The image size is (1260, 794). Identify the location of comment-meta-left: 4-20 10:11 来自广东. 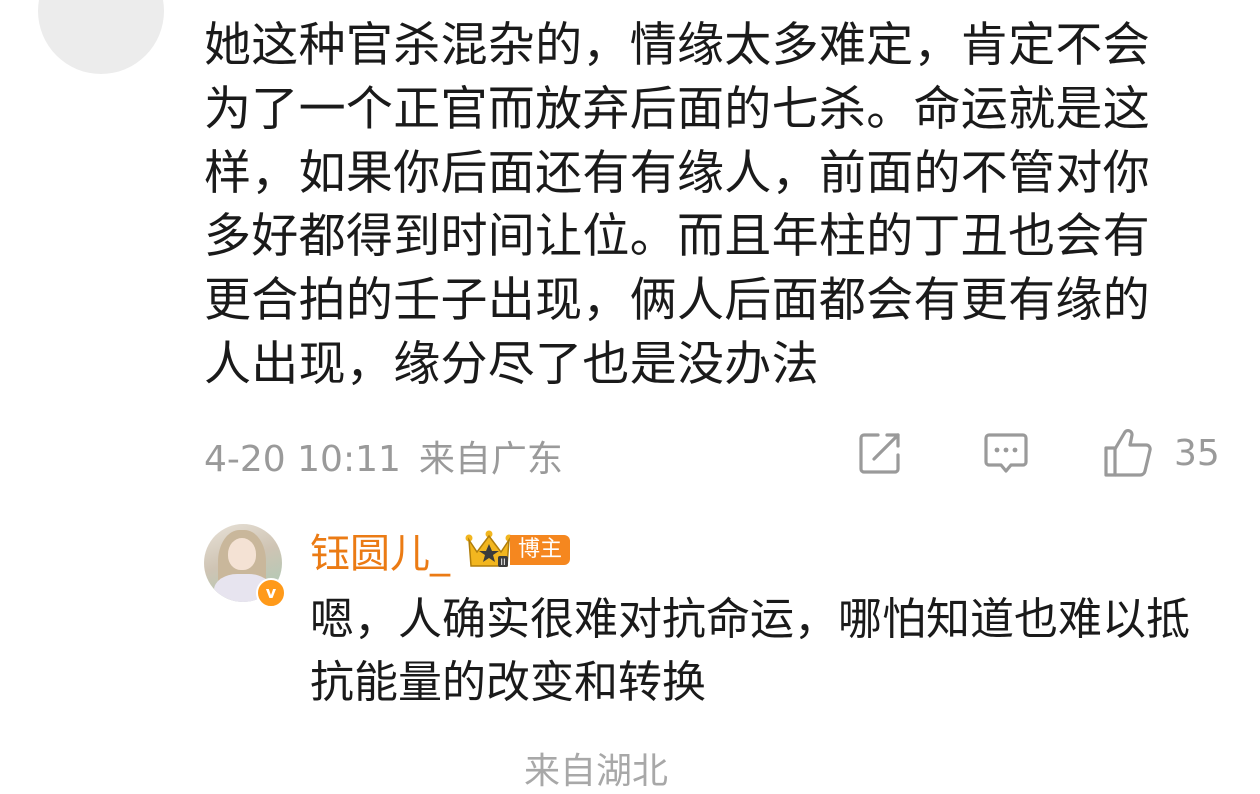
(392, 456).